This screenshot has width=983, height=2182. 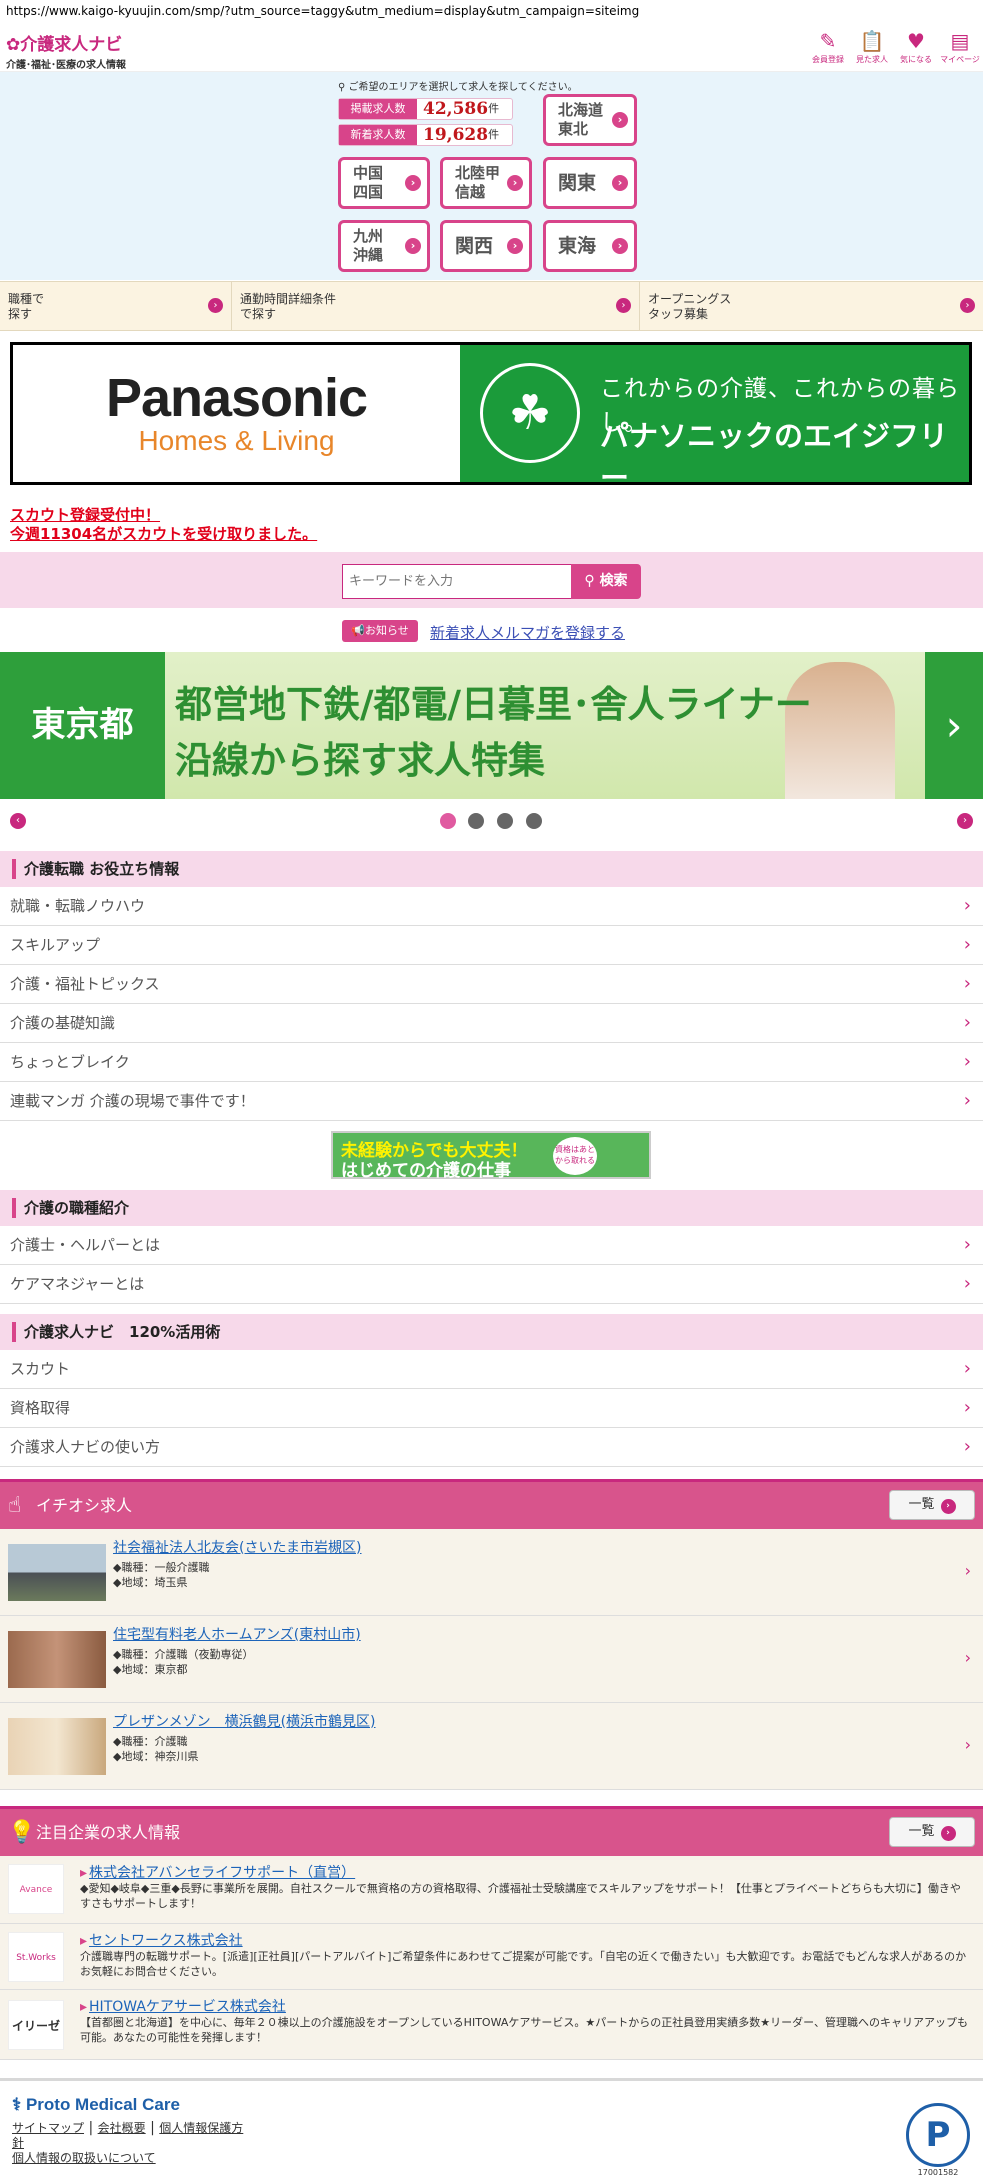 I want to click on footer-brand: ⚕ Proto Medical Care, so click(x=96, y=2105).